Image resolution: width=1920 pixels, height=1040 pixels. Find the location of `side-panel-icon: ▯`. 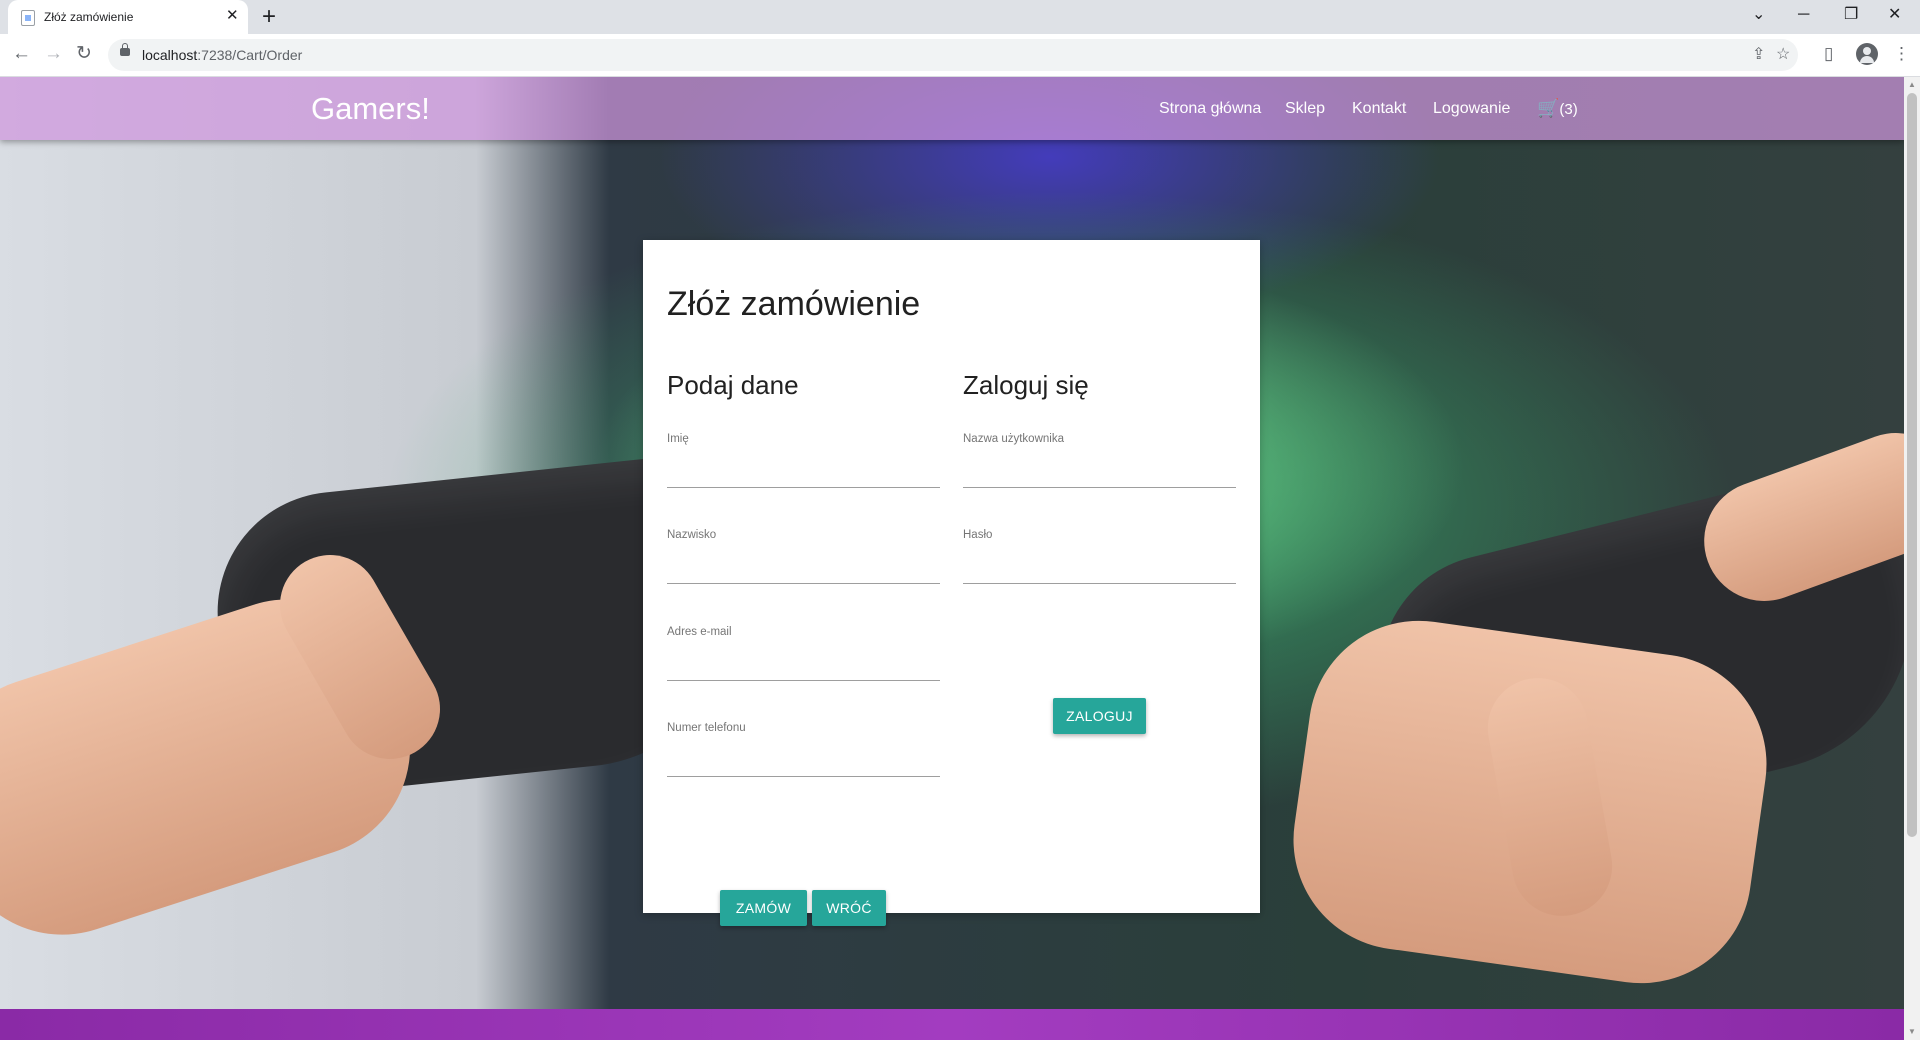

side-panel-icon: ▯ is located at coordinates (1828, 54).